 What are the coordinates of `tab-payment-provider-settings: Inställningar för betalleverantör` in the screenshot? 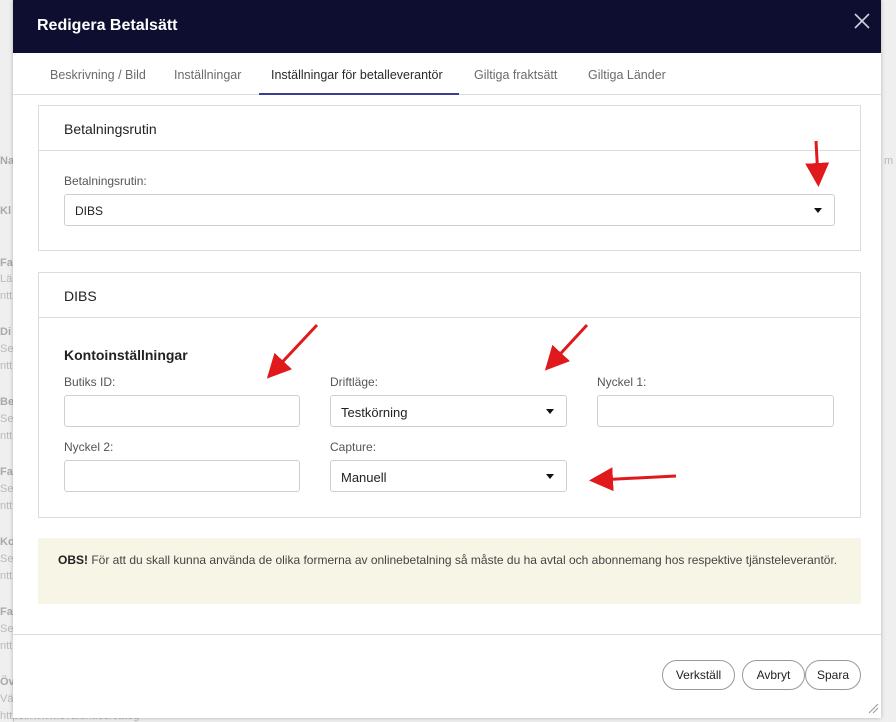 It's located at (357, 75).